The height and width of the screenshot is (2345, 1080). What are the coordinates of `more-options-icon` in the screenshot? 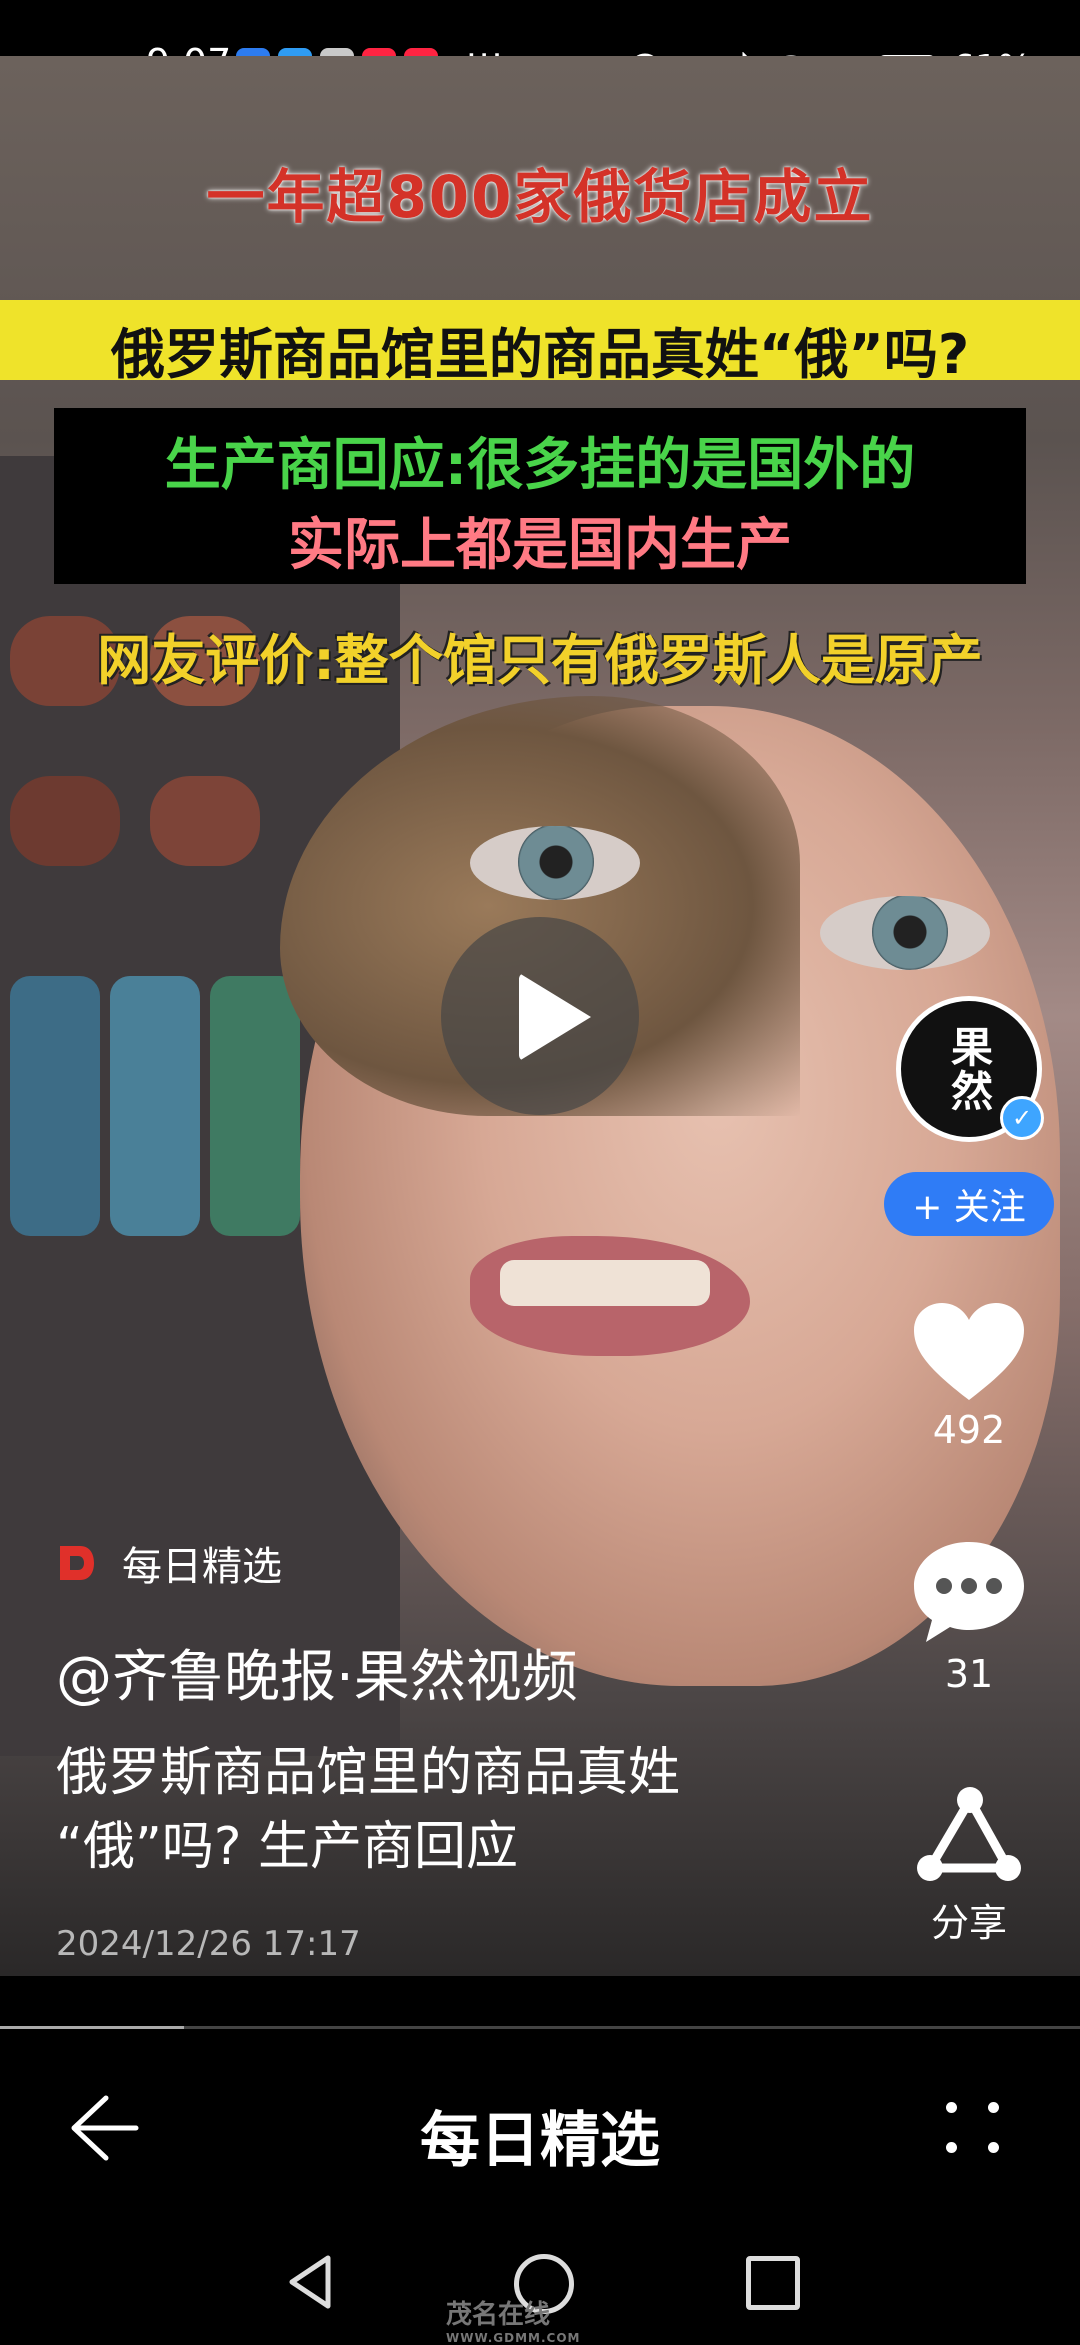 It's located at (973, 2127).